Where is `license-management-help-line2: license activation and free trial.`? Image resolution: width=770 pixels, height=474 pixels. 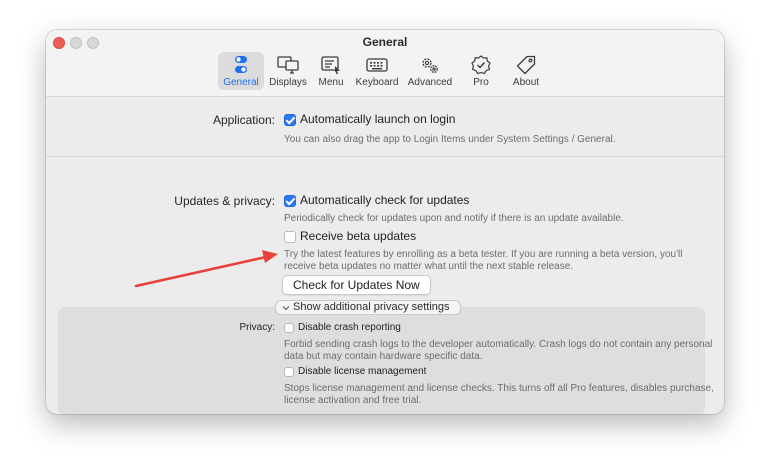 license-management-help-line2: license activation and free trial. is located at coordinates (353, 400).